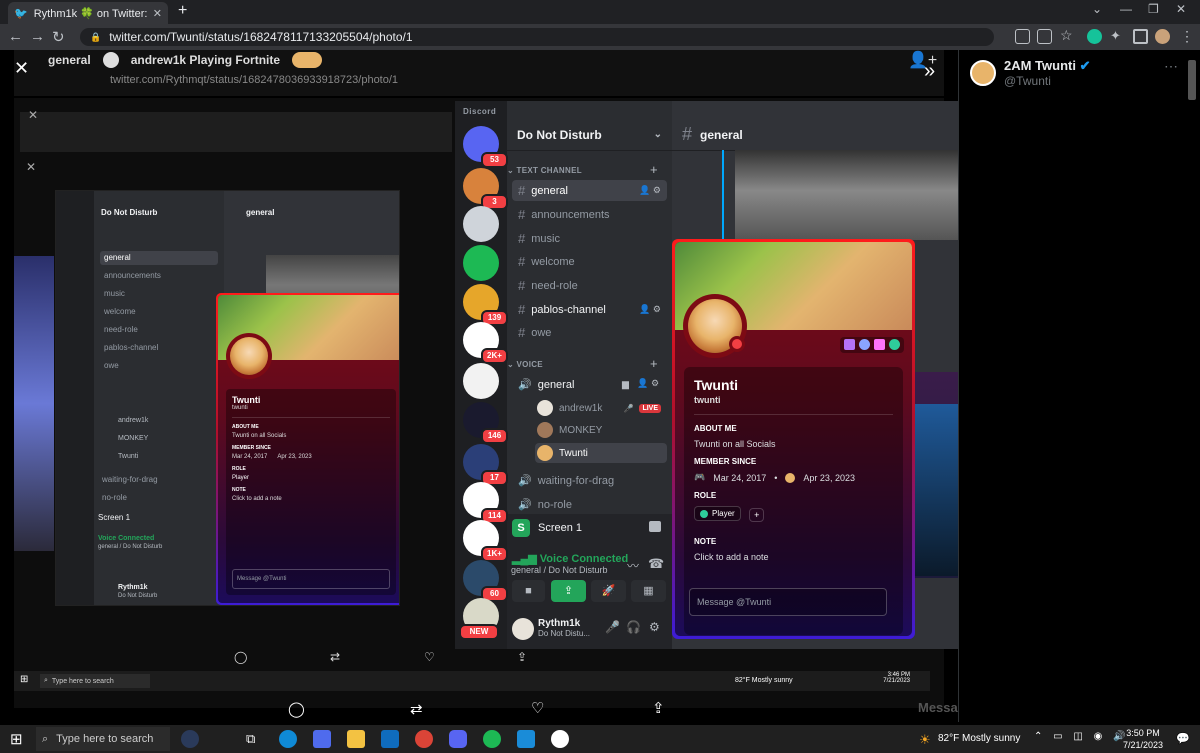 Image resolution: width=1200 pixels, height=753 pixels. What do you see at coordinates (1187, 36) in the screenshot?
I see `chrome-menu-icon: ⋮` at bounding box center [1187, 36].